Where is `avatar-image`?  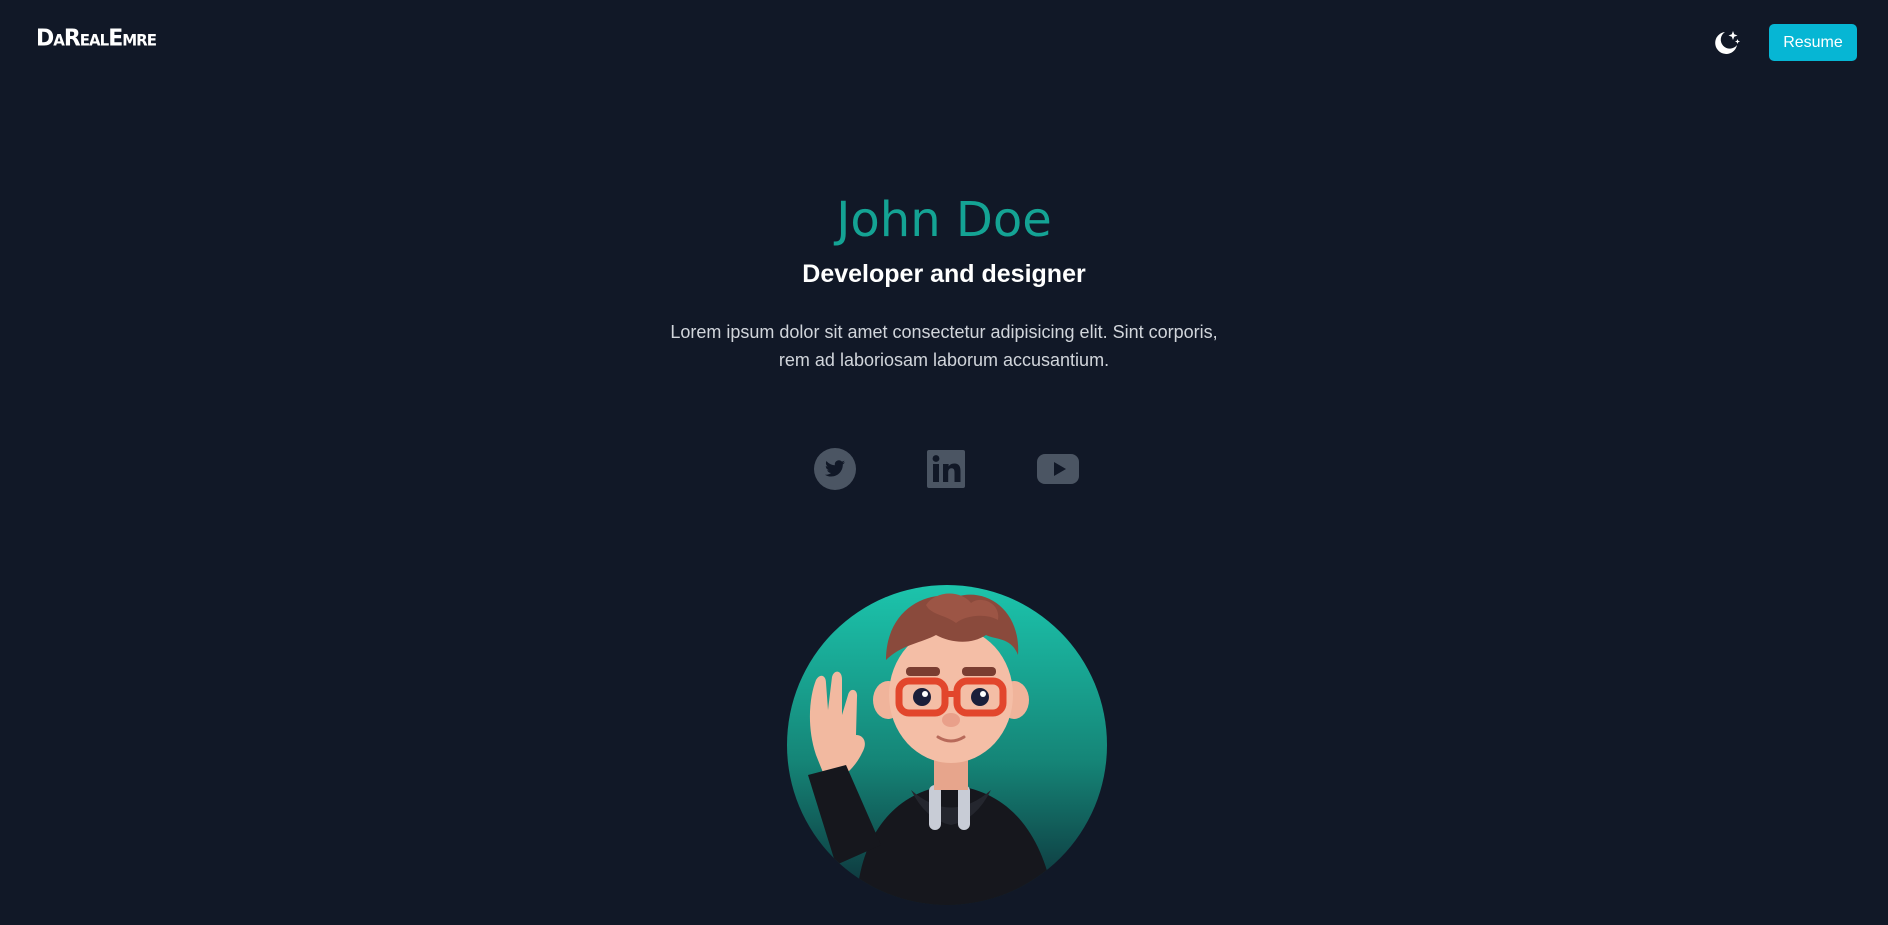
avatar-image is located at coordinates (947, 745).